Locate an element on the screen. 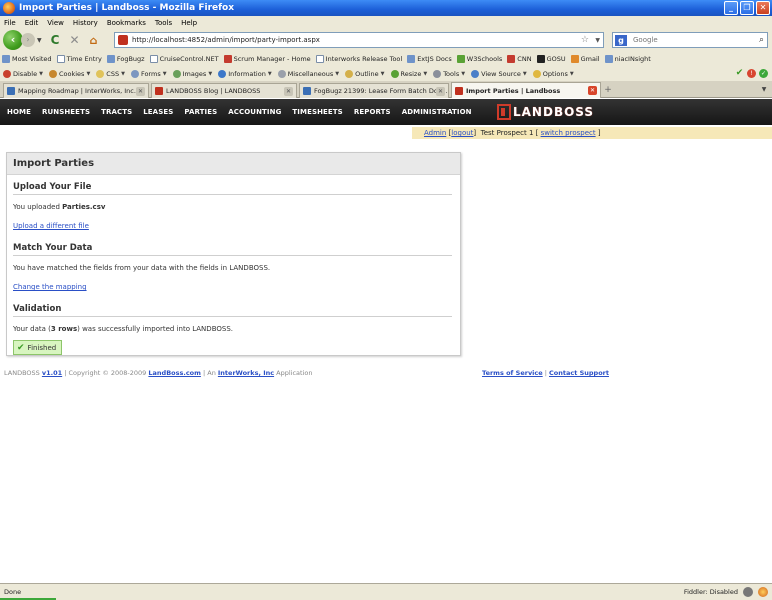  bookmark-w3schools: W3Schools is located at coordinates (479, 58).